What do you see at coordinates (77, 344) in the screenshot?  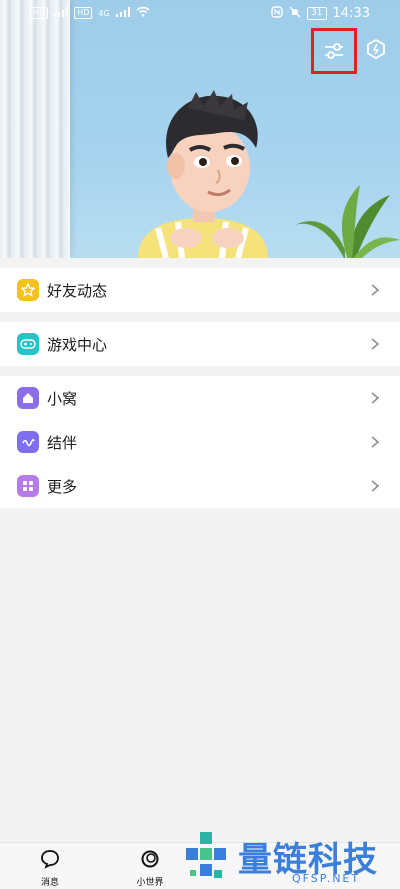 I see `menu-label: 游戏中心` at bounding box center [77, 344].